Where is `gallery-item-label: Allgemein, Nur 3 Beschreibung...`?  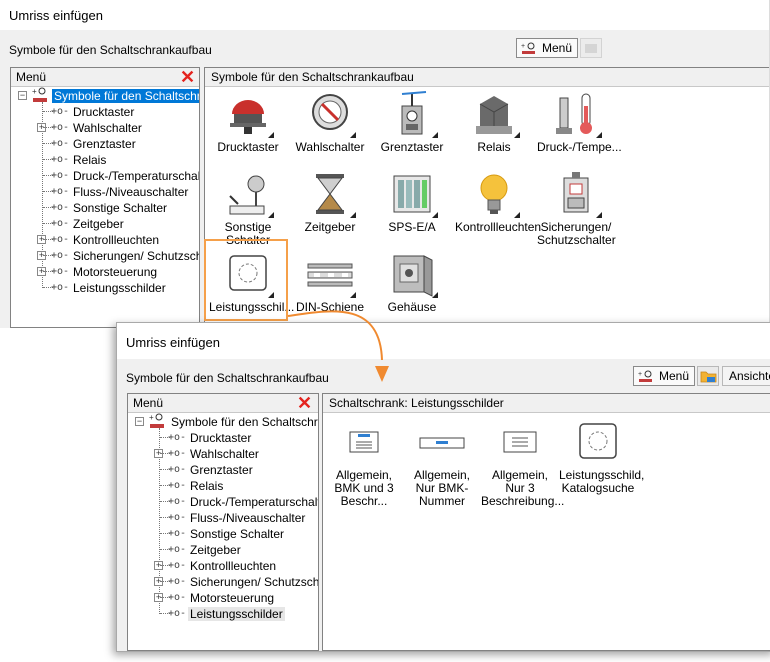
gallery-item-label: Allgemein, Nur 3 Beschreibung... is located at coordinates (523, 488).